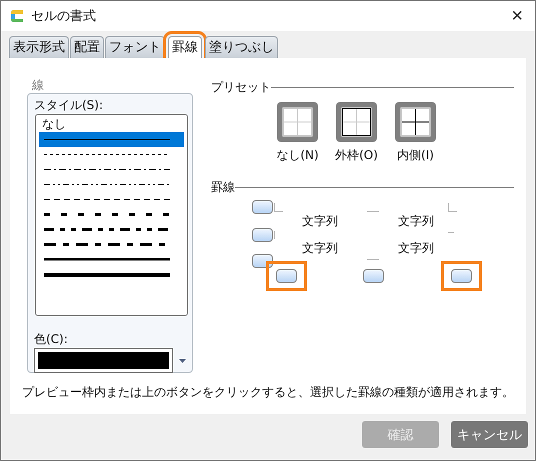 This screenshot has width=536, height=461. What do you see at coordinates (356, 122) in the screenshot?
I see `outer-border-icon` at bounding box center [356, 122].